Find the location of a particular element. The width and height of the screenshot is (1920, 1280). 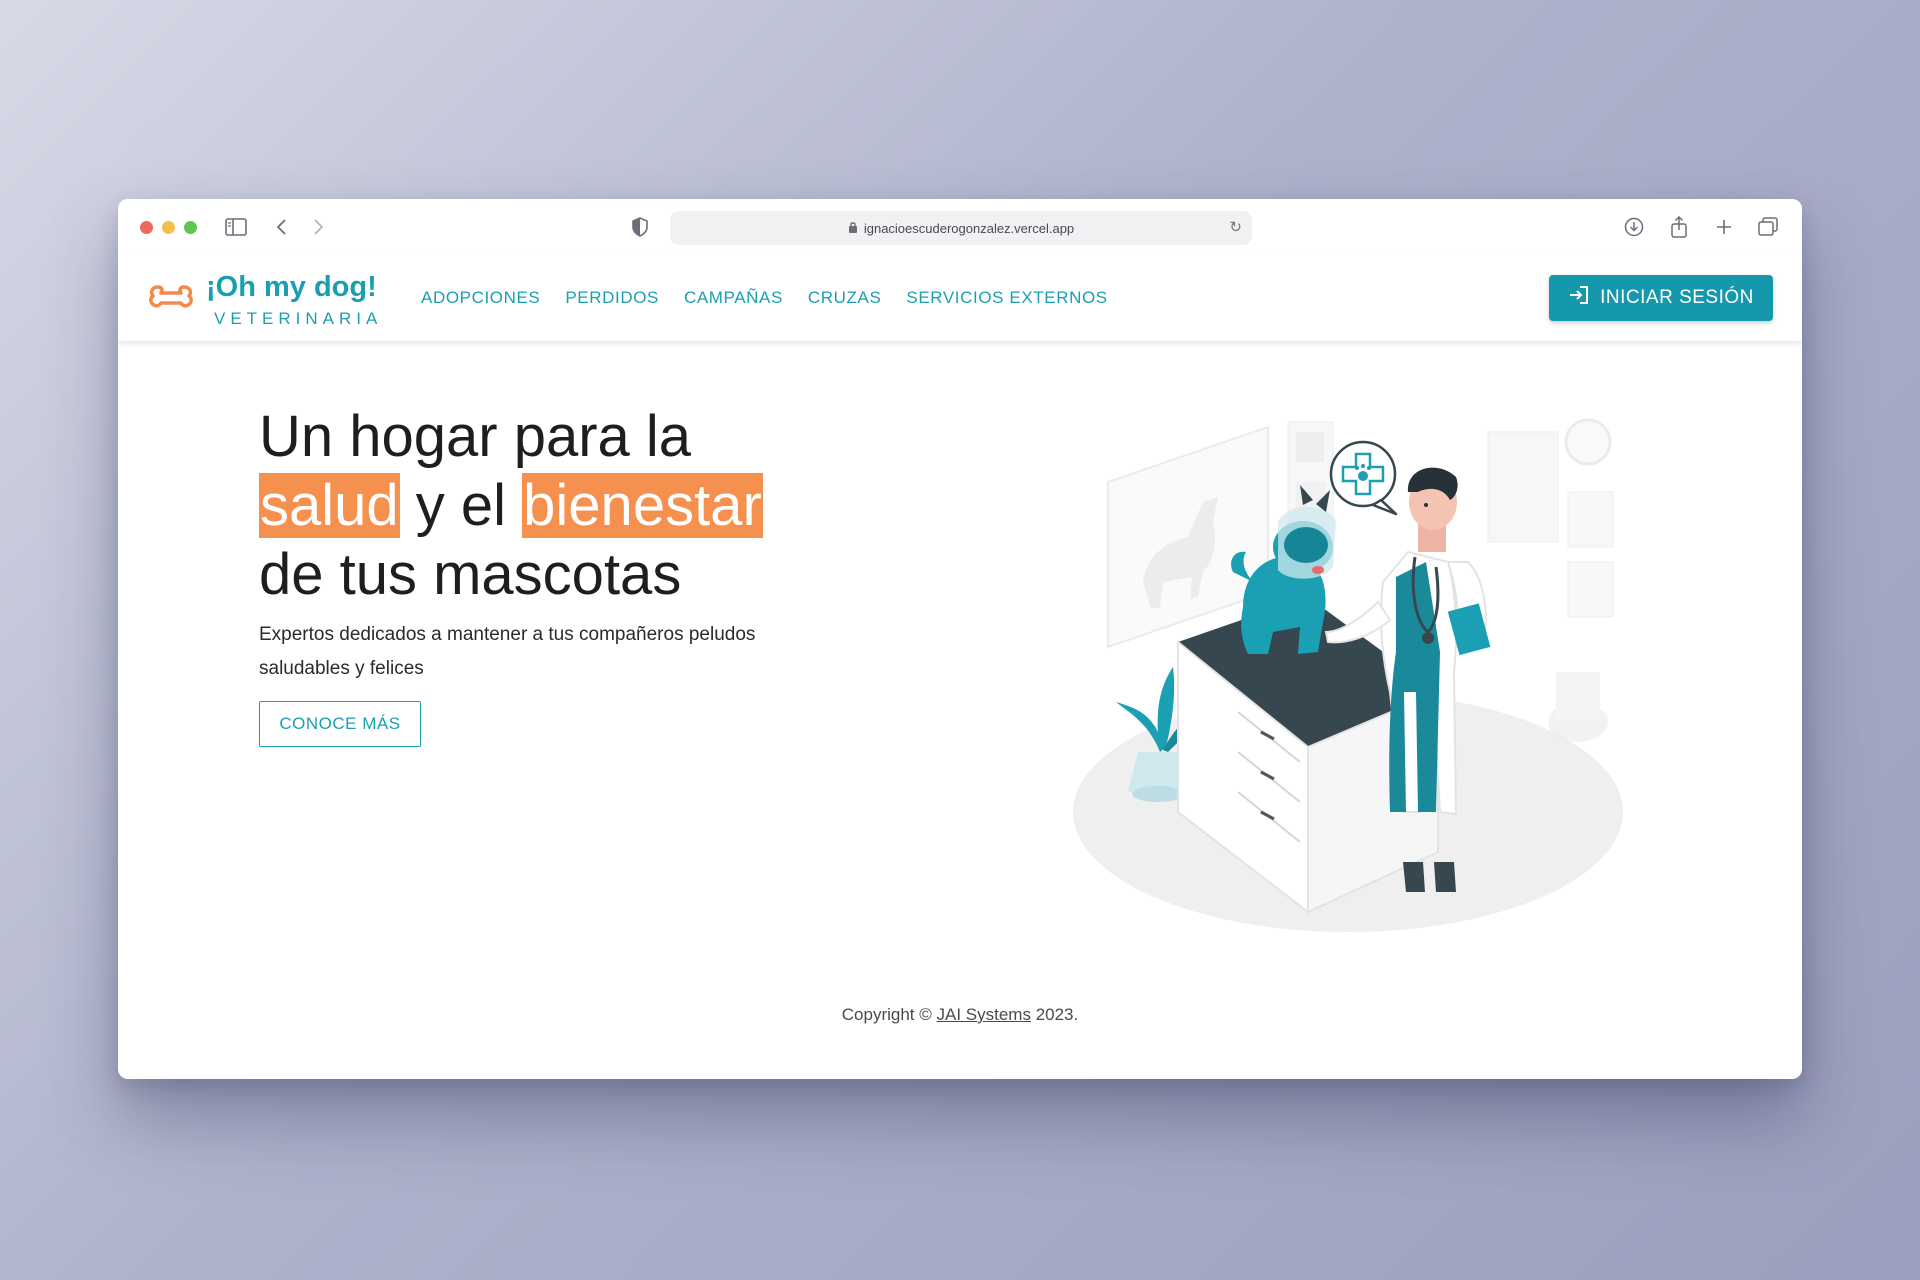

minimize-window-button is located at coordinates (168, 227).